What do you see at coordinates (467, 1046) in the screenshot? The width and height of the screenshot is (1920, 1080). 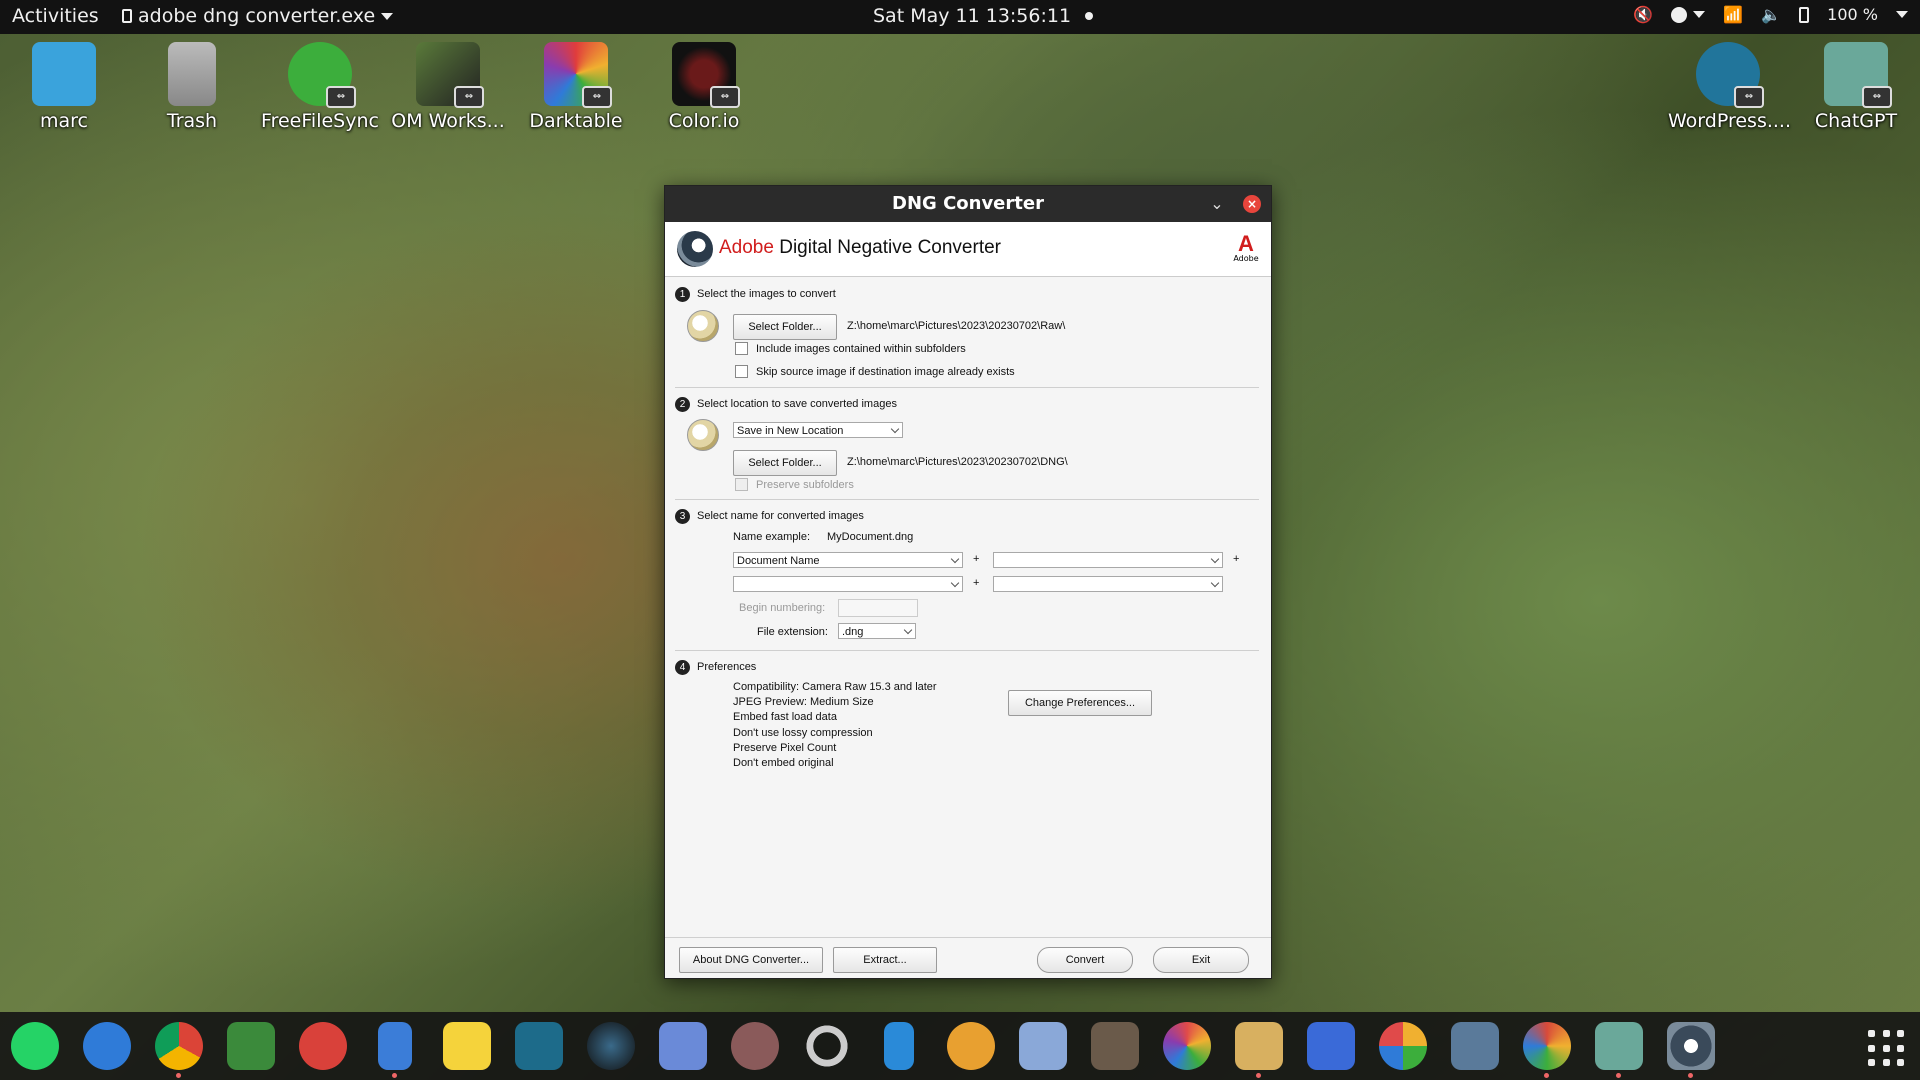 I see `notes-icon` at bounding box center [467, 1046].